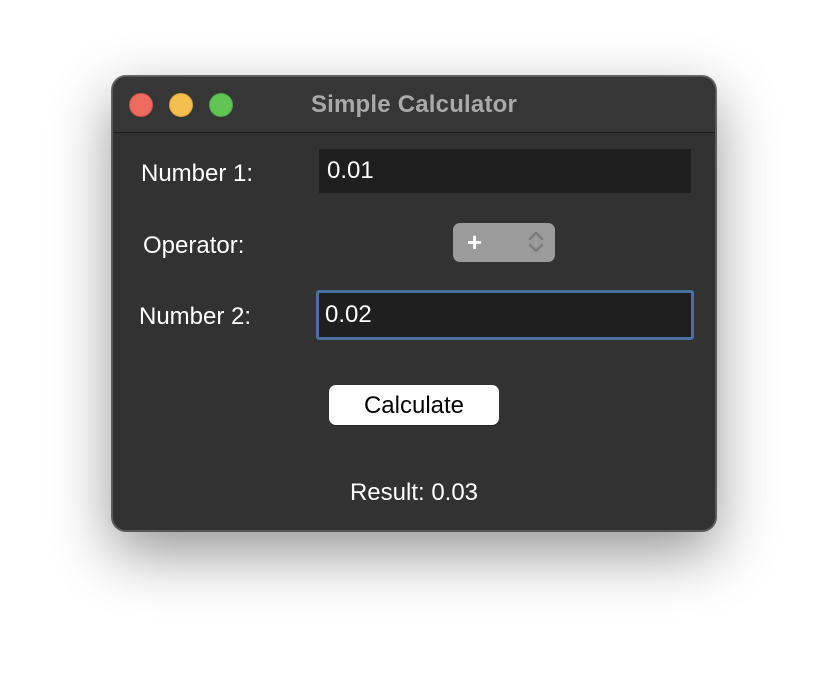 This screenshot has width=828, height=680. I want to click on number1-input, so click(505, 171).